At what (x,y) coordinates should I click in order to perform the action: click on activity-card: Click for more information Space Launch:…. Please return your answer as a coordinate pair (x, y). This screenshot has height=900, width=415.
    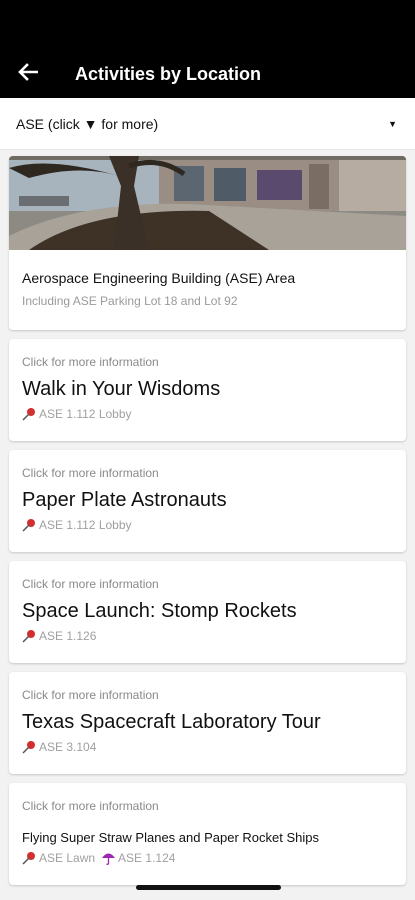
    Looking at the image, I should click on (207, 612).